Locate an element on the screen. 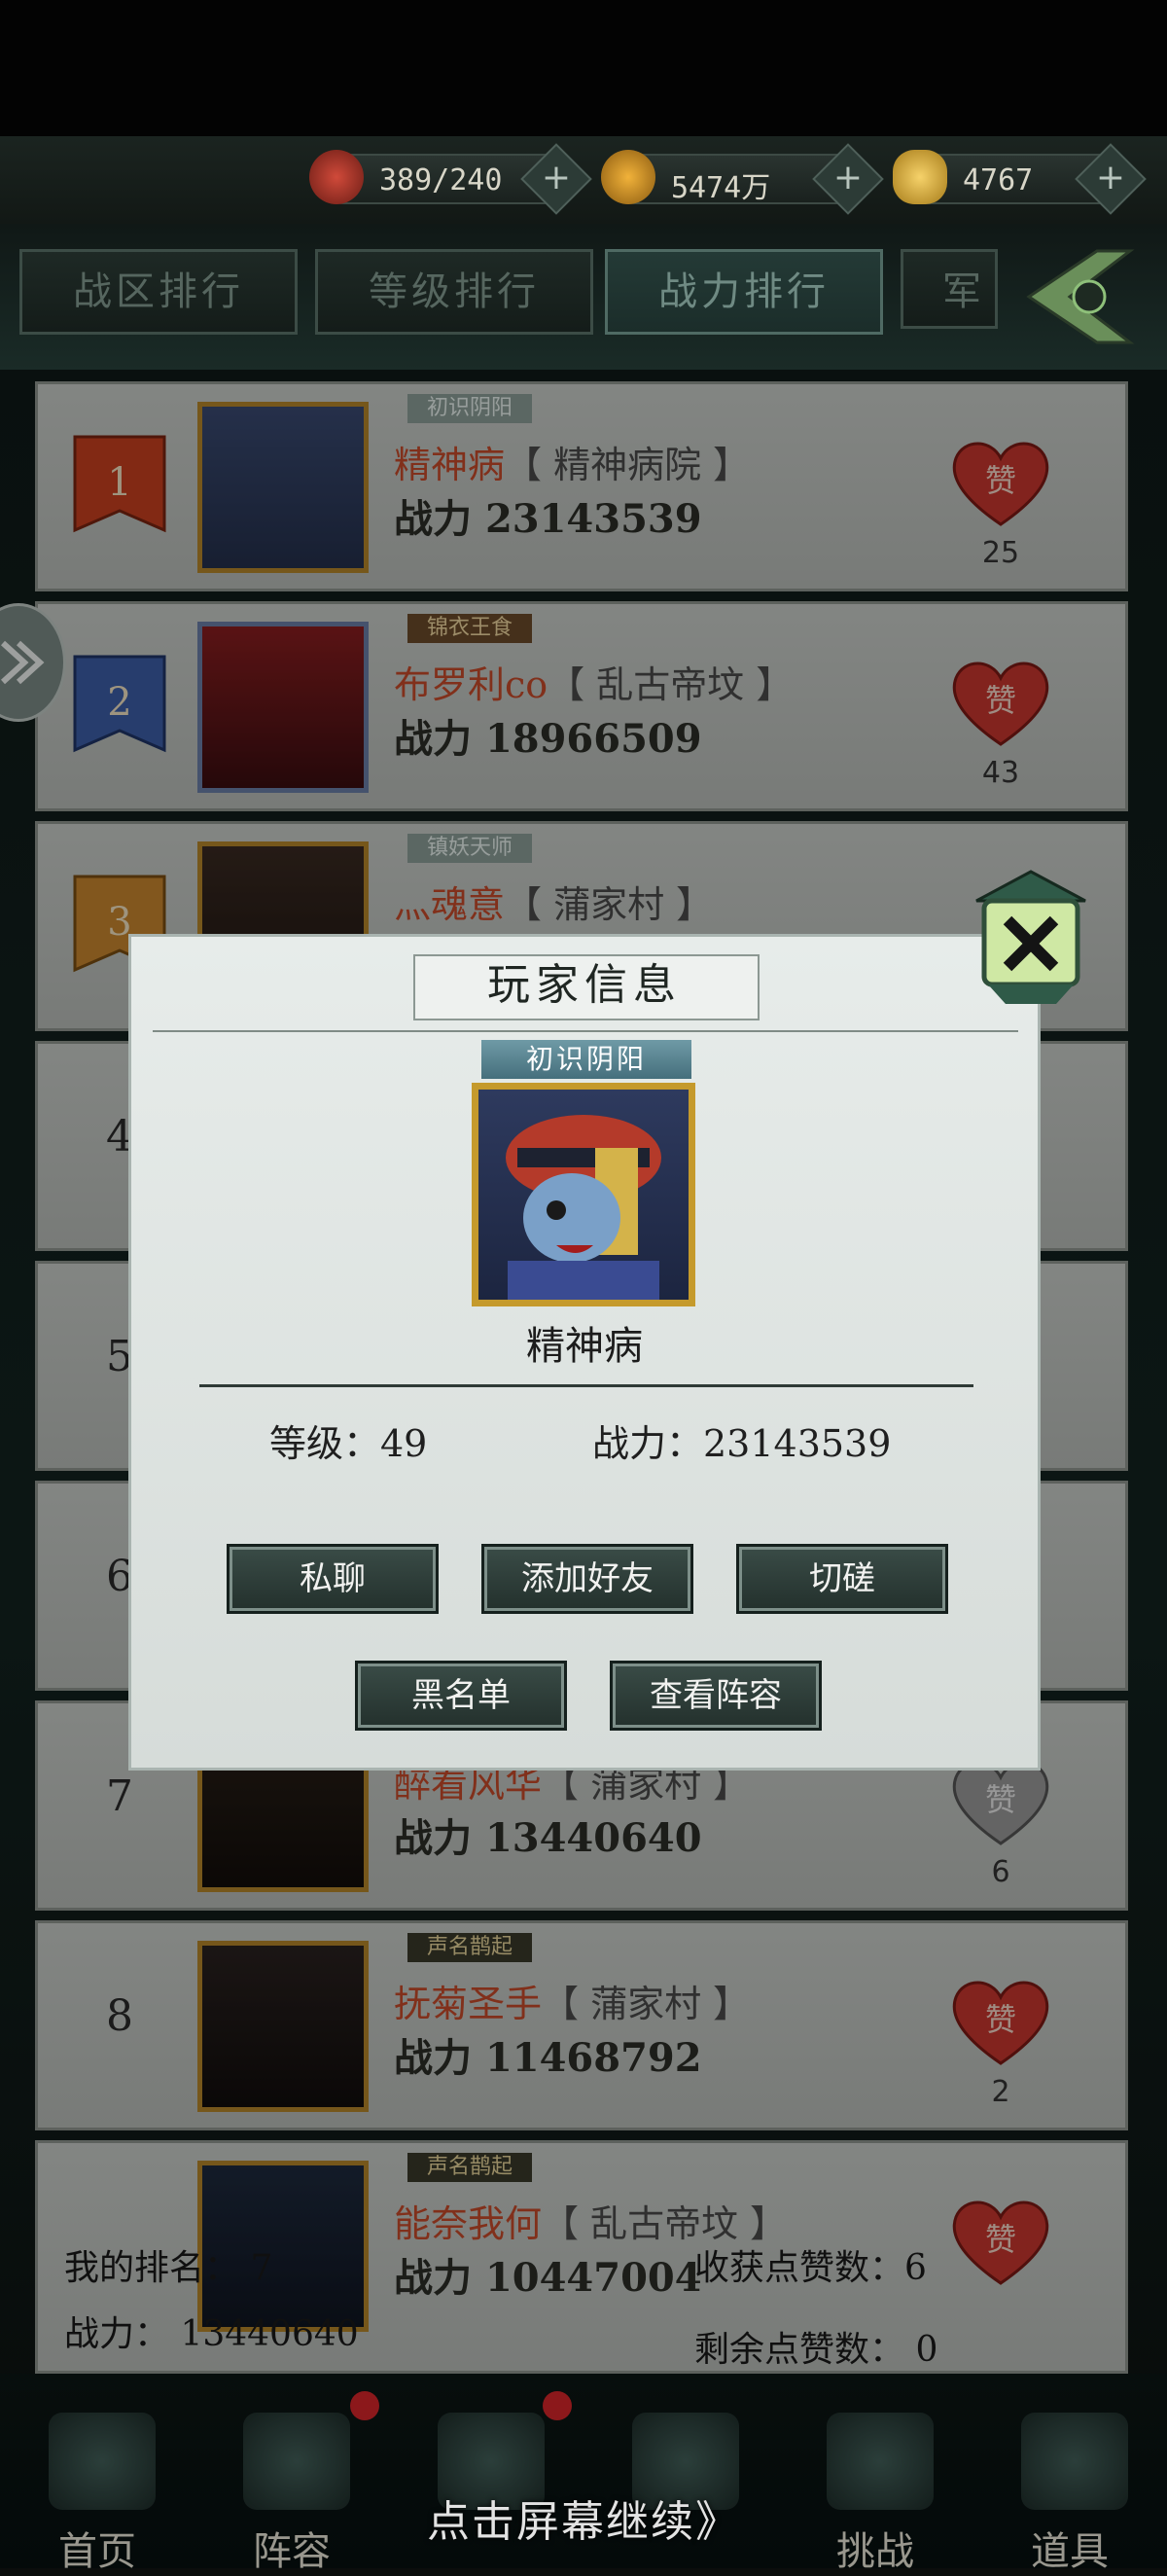 This screenshot has height=2576, width=1167. close-icon is located at coordinates (1031, 939).